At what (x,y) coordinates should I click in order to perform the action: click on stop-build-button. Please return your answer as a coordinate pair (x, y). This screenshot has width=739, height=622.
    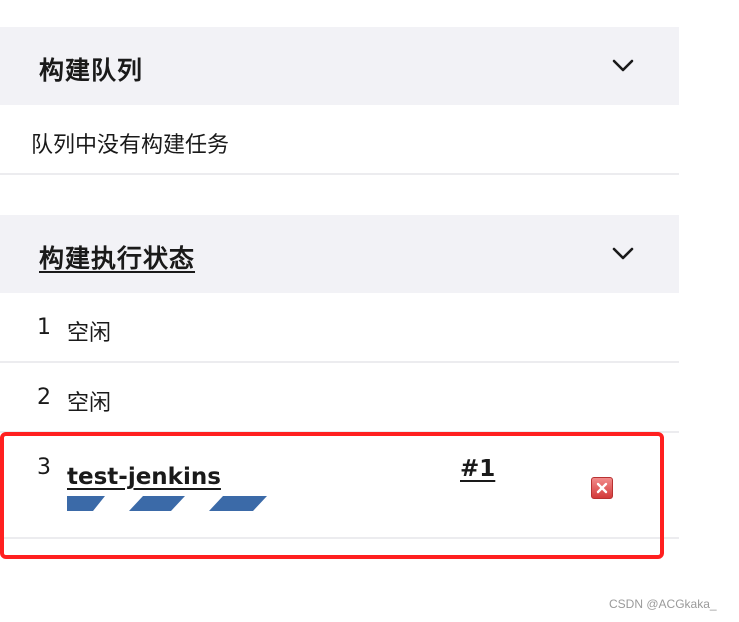
    Looking at the image, I should click on (602, 488).